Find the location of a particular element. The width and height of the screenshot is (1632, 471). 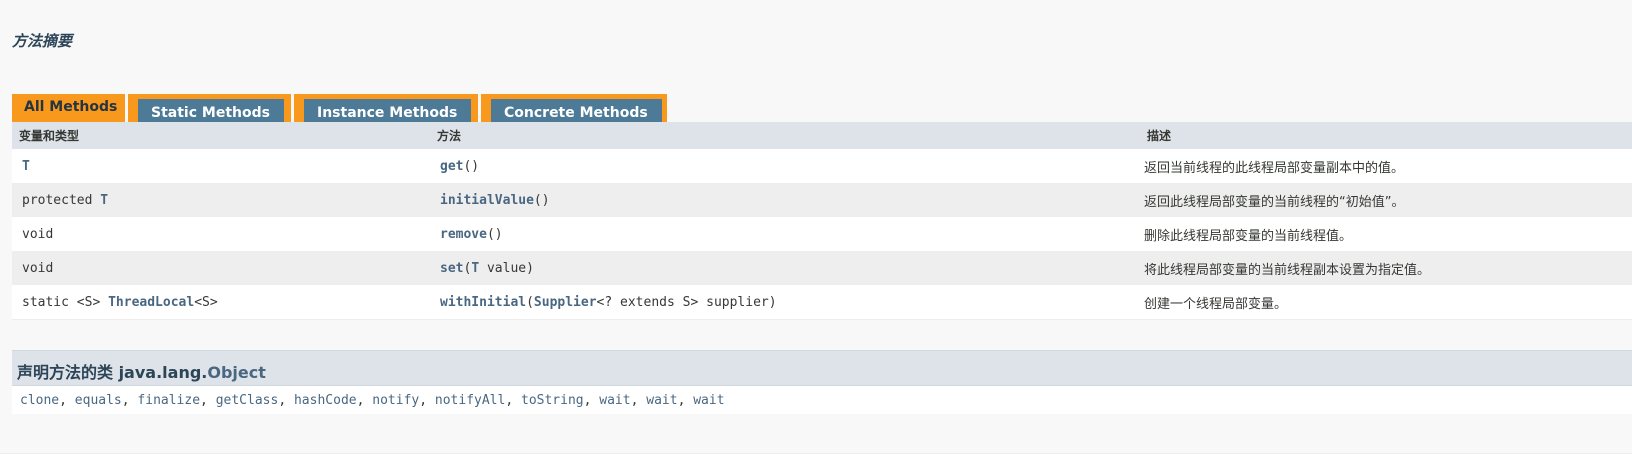

row-description: 返回此线程局部变量的当前线程的“初始值”。 is located at coordinates (1386, 200).